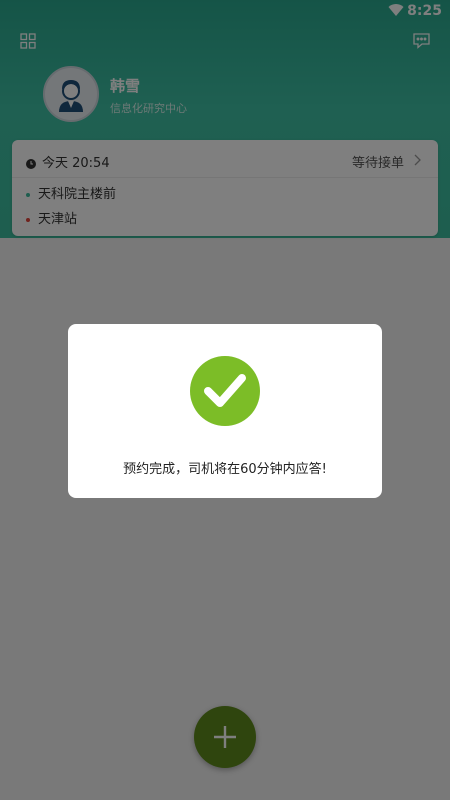 The image size is (450, 800). What do you see at coordinates (225, 469) in the screenshot?
I see `dialog-message: 预约完成，司机将在60分钟内应答!` at bounding box center [225, 469].